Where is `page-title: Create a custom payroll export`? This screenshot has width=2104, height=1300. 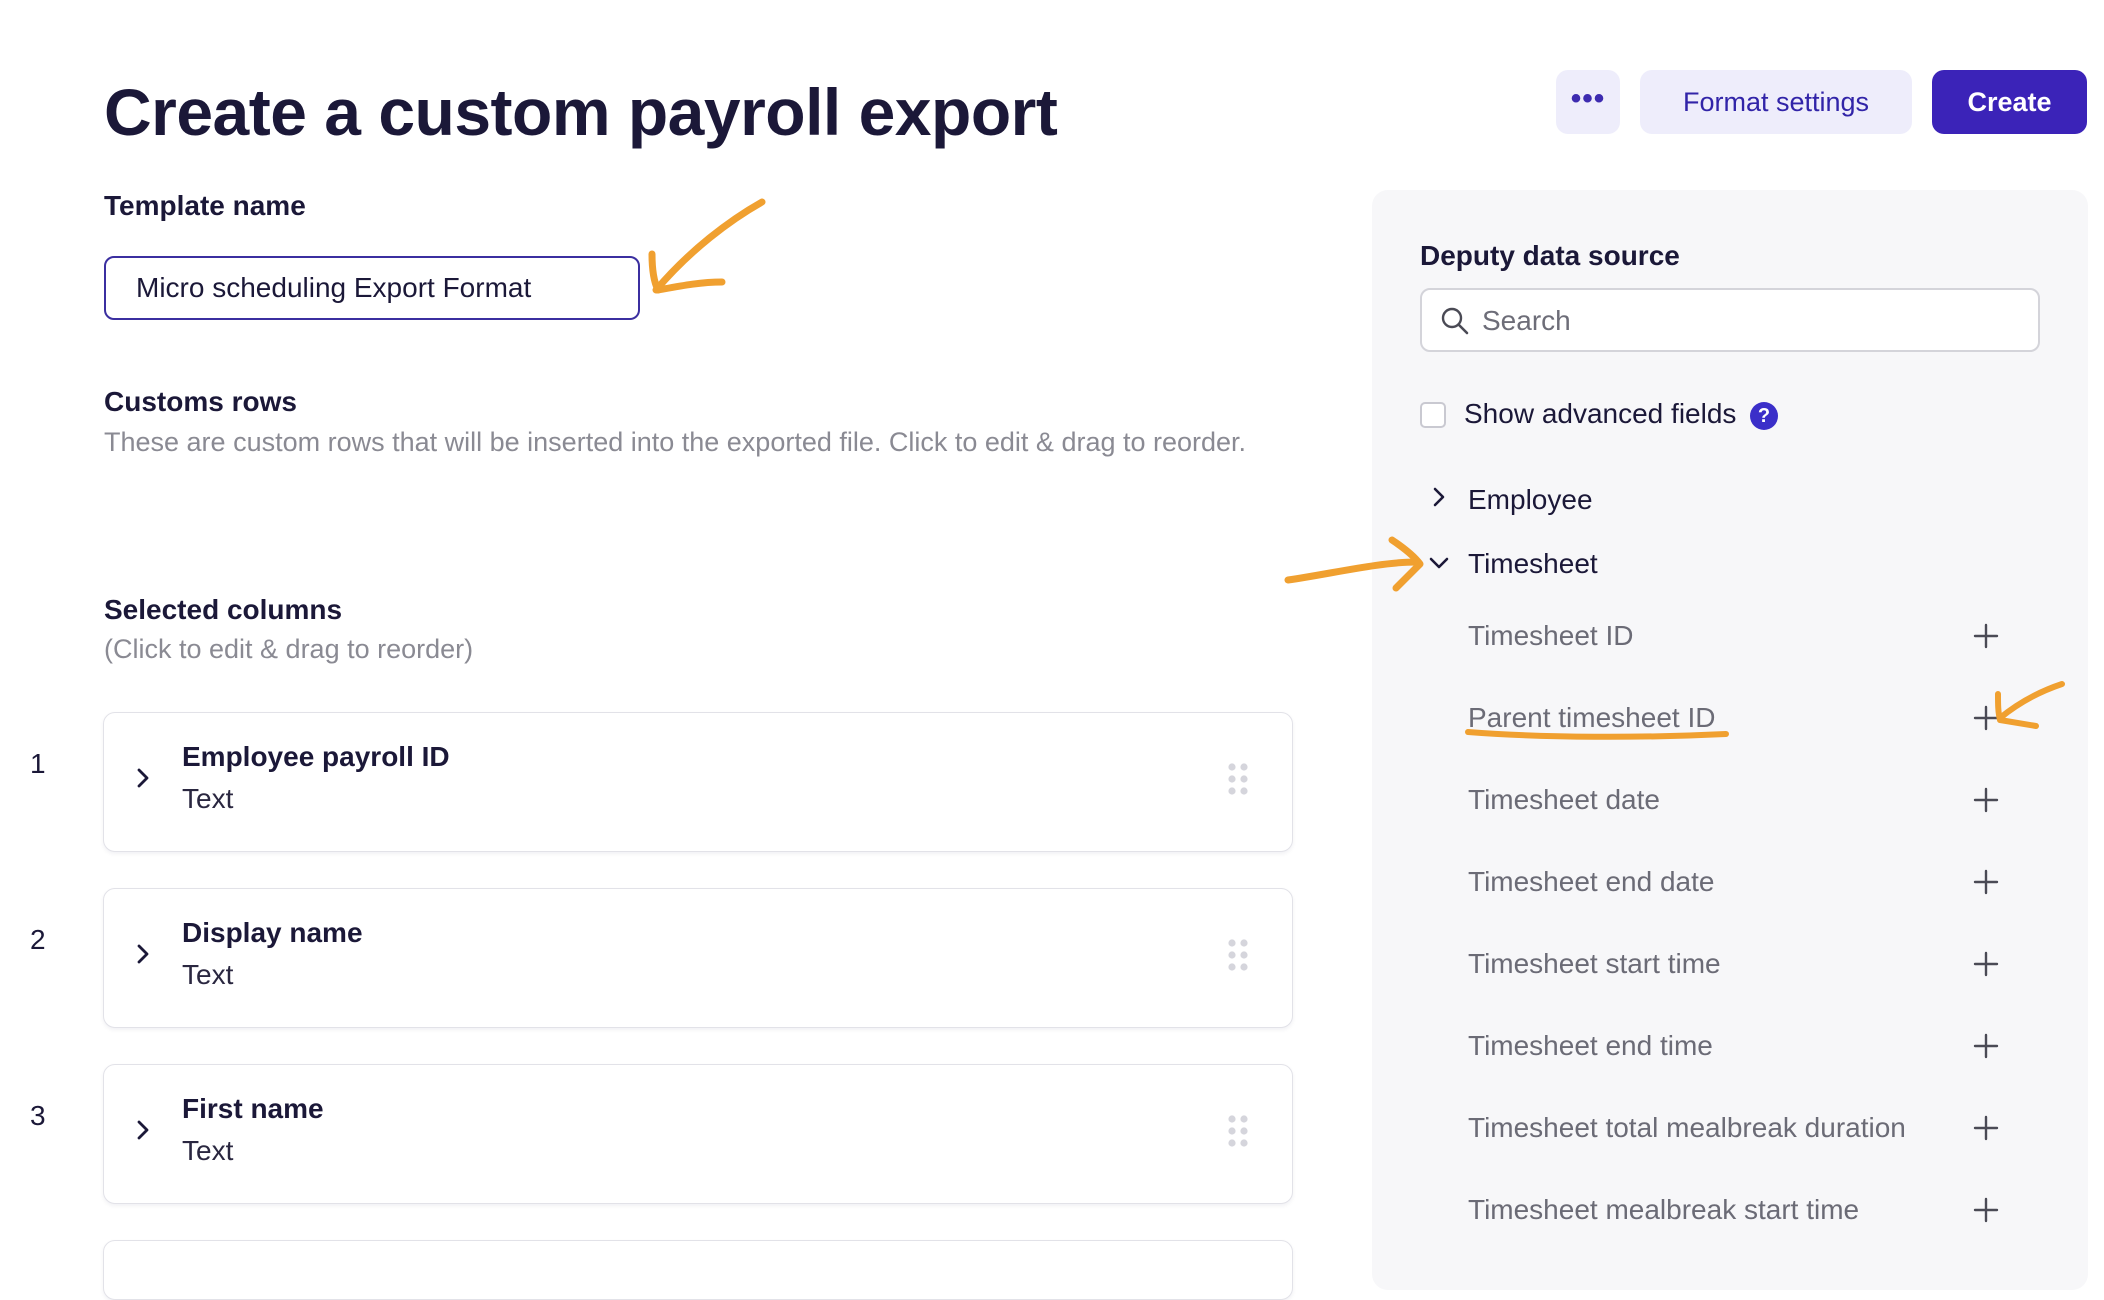 page-title: Create a custom payroll export is located at coordinates (581, 112).